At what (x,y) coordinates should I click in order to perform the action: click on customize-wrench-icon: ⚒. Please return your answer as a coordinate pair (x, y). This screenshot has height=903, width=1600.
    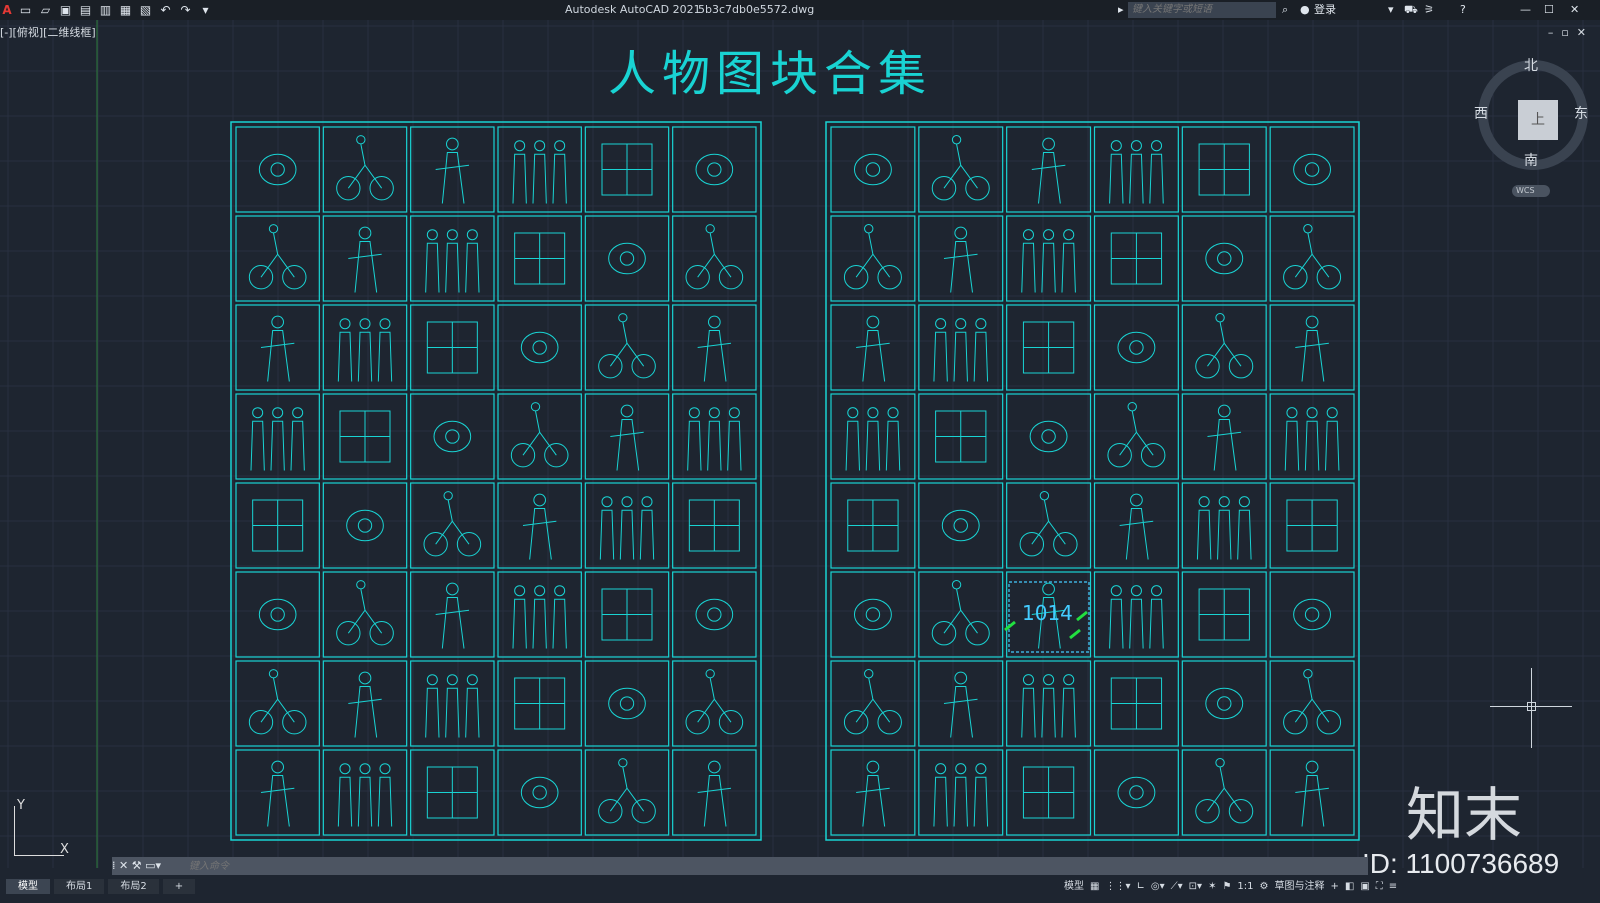
    Looking at the image, I should click on (137, 865).